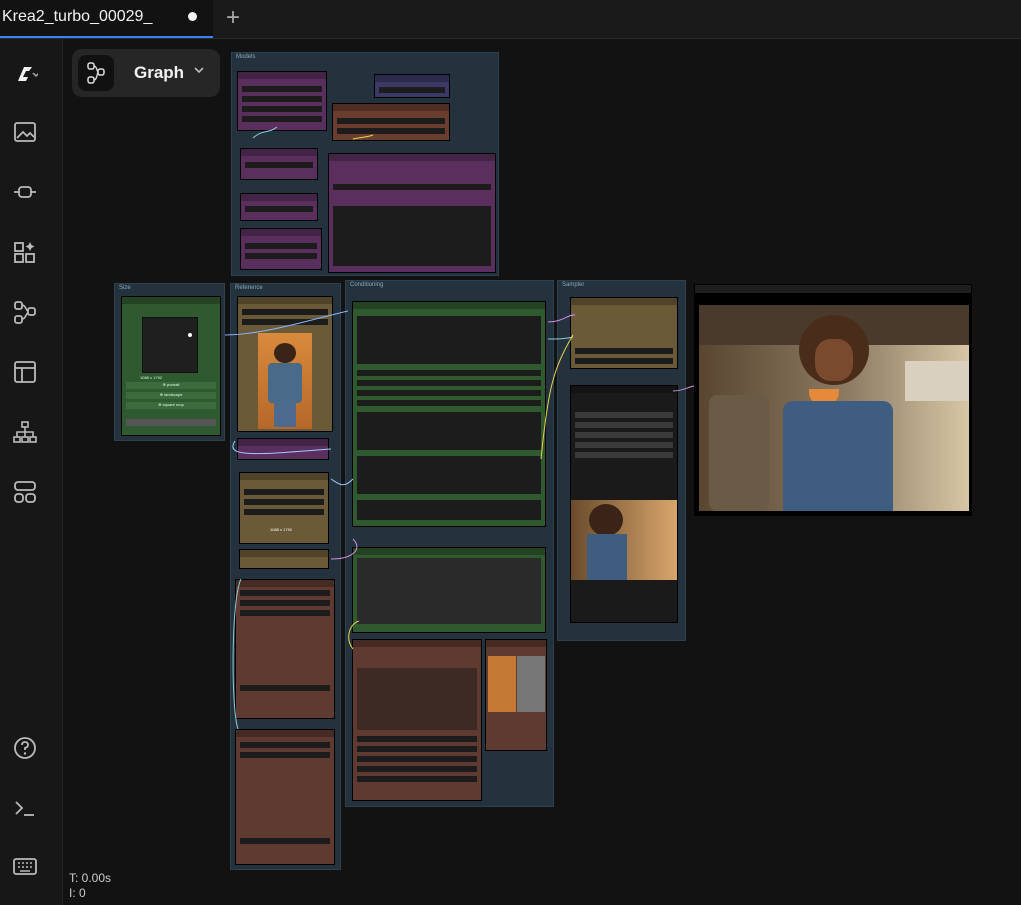 This screenshot has height=905, width=1021. Describe the element at coordinates (77, 16) in the screenshot. I see `tab-title: Krea2_turbo_00029_` at that location.